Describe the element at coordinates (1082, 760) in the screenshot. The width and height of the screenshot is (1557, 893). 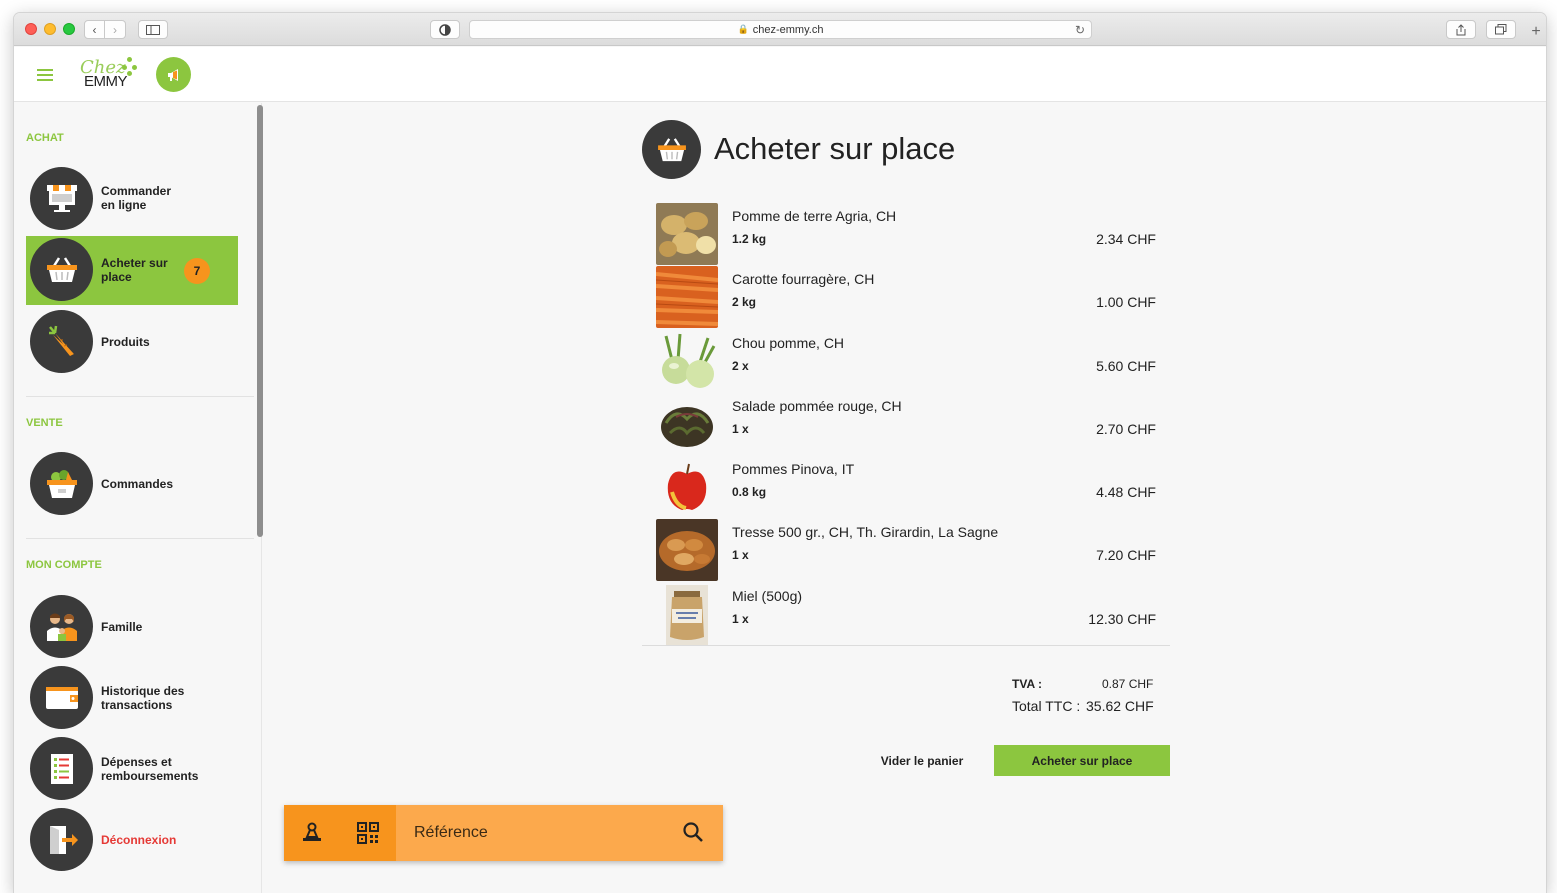
I see `buy-on-site-button: Acheter sur place` at that location.